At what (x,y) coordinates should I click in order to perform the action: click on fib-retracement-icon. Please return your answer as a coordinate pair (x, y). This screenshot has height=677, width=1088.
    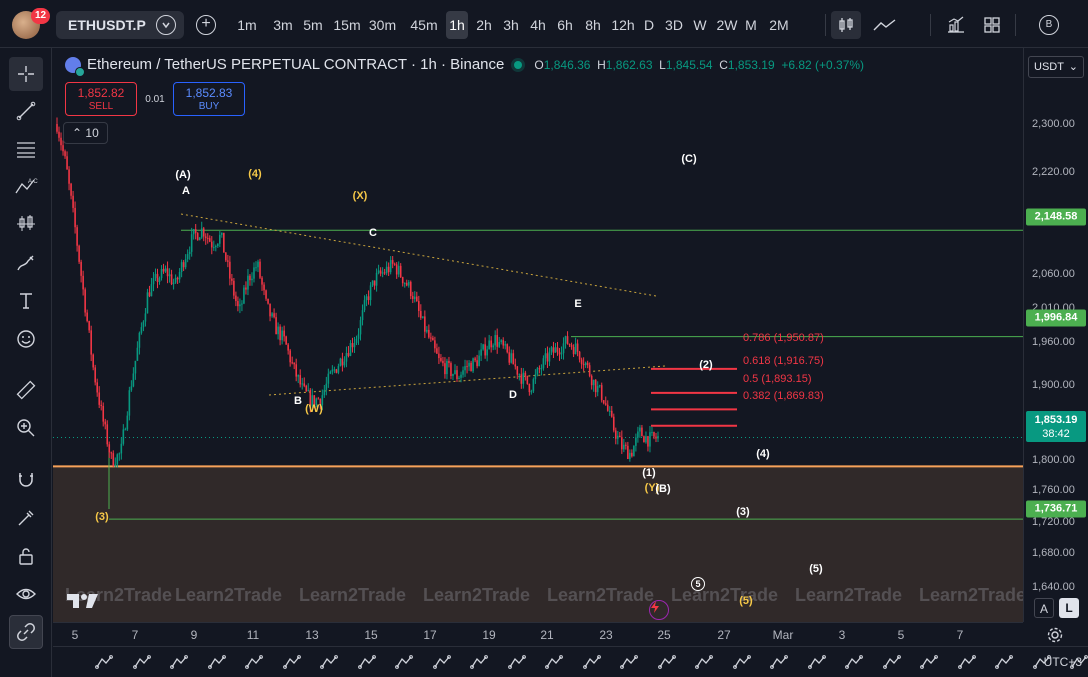
    Looking at the image, I should click on (254, 662).